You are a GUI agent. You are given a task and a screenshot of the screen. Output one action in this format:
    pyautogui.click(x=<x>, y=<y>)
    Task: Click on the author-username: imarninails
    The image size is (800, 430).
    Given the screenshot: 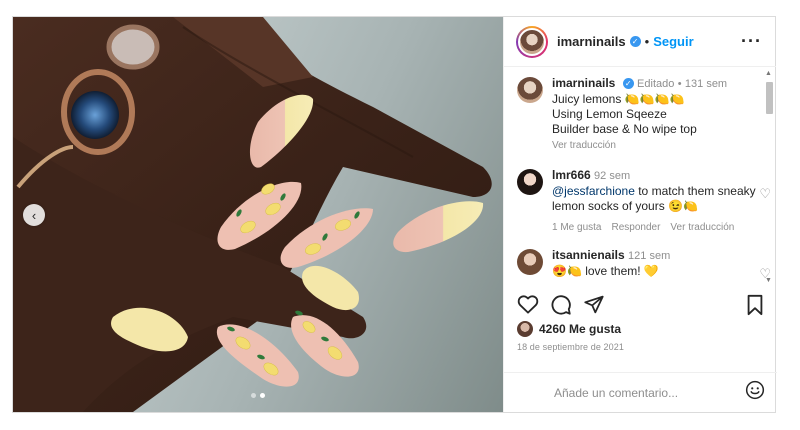 What is the action you would take?
    pyautogui.click(x=591, y=41)
    